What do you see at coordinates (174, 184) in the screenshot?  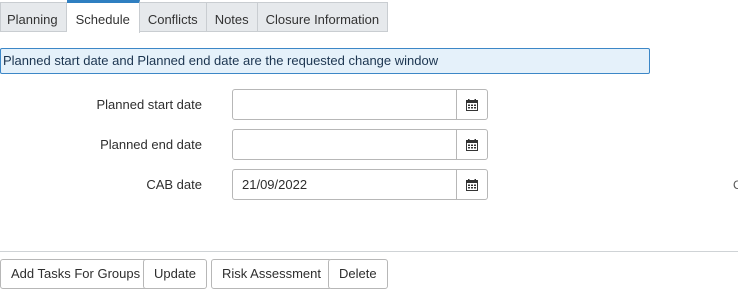 I see `cab-date-label: CAB date` at bounding box center [174, 184].